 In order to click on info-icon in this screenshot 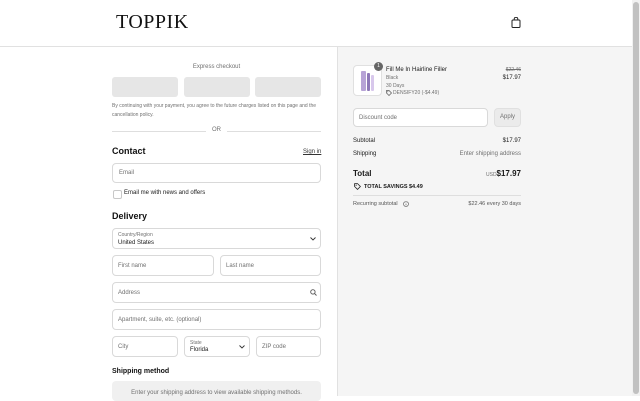, I will do `click(406, 204)`.